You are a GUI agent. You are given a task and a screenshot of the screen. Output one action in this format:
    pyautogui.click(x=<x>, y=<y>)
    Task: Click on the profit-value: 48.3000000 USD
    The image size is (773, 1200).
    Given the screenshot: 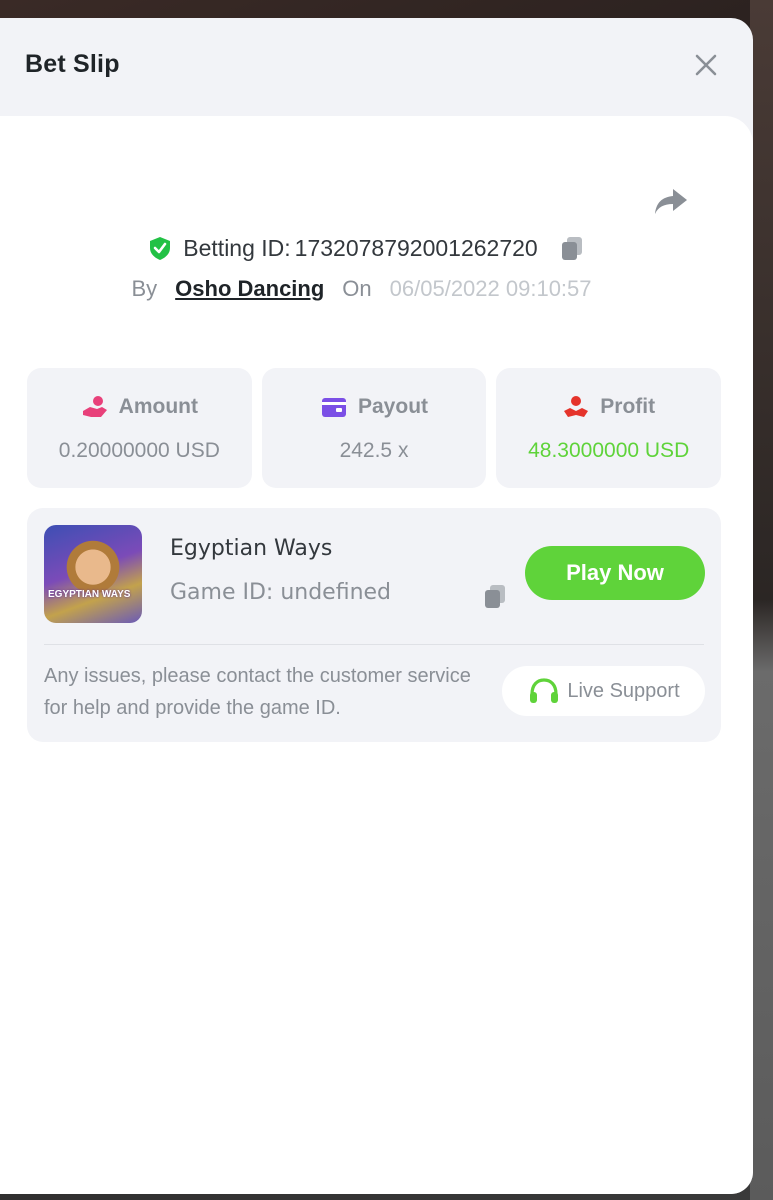 What is the action you would take?
    pyautogui.click(x=609, y=450)
    